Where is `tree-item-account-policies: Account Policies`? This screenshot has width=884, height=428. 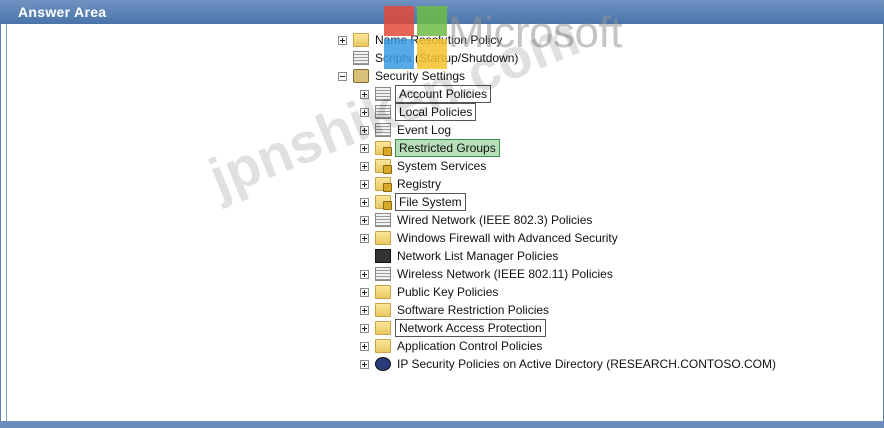 tree-item-account-policies: Account Policies is located at coordinates (619, 94).